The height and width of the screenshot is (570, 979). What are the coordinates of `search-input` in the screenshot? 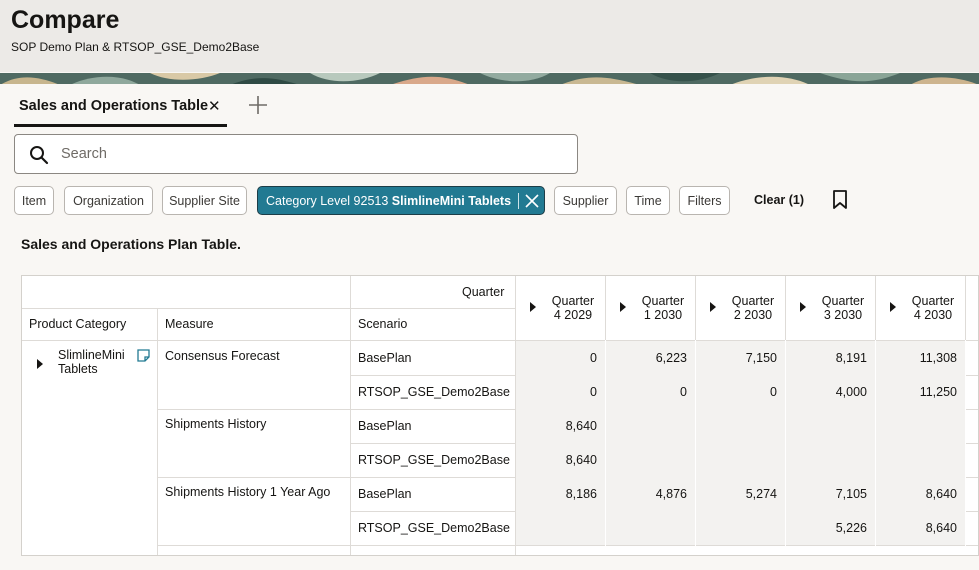 It's located at (311, 154).